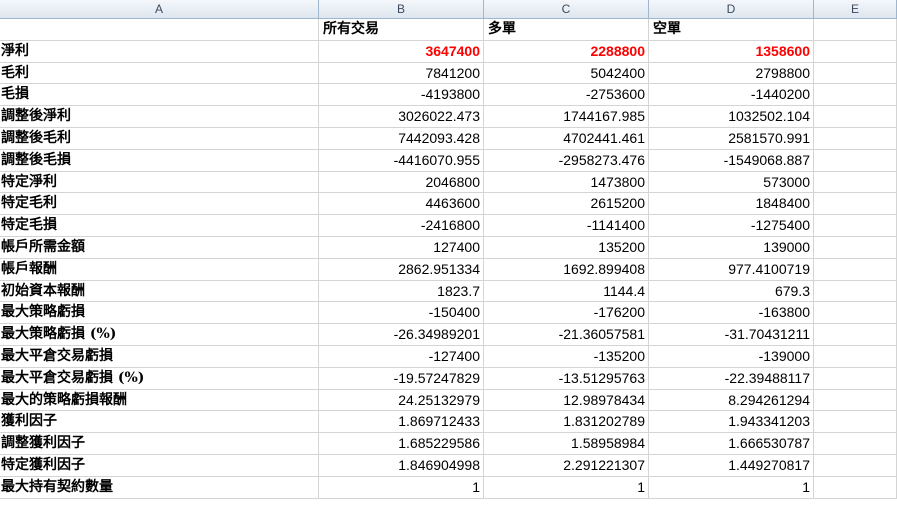 The width and height of the screenshot is (897, 506). Describe the element at coordinates (401, 247) in the screenshot. I see `value-cell-b: 127400` at that location.